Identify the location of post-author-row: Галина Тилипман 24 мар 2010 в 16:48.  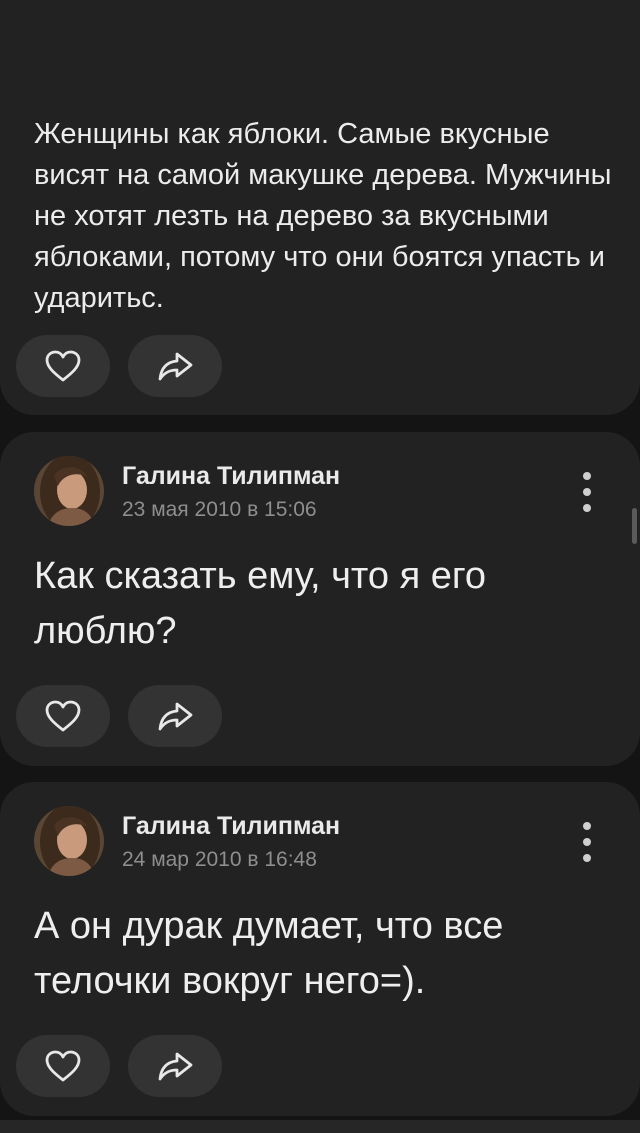
(314, 842).